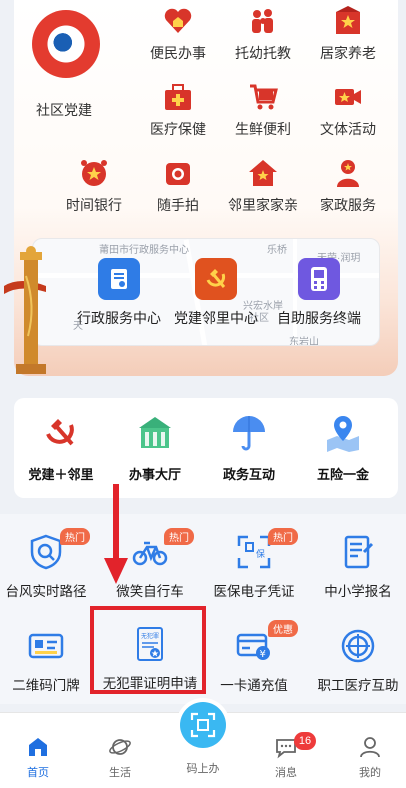  What do you see at coordinates (253, 646) in the screenshot?
I see `card-recharge-icon: ¥` at bounding box center [253, 646].